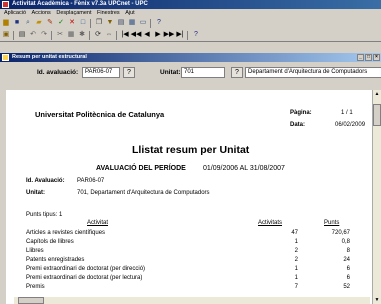 The height and width of the screenshot is (304, 381). I want to click on cell-activity: Patents enregistrades, so click(55, 260).